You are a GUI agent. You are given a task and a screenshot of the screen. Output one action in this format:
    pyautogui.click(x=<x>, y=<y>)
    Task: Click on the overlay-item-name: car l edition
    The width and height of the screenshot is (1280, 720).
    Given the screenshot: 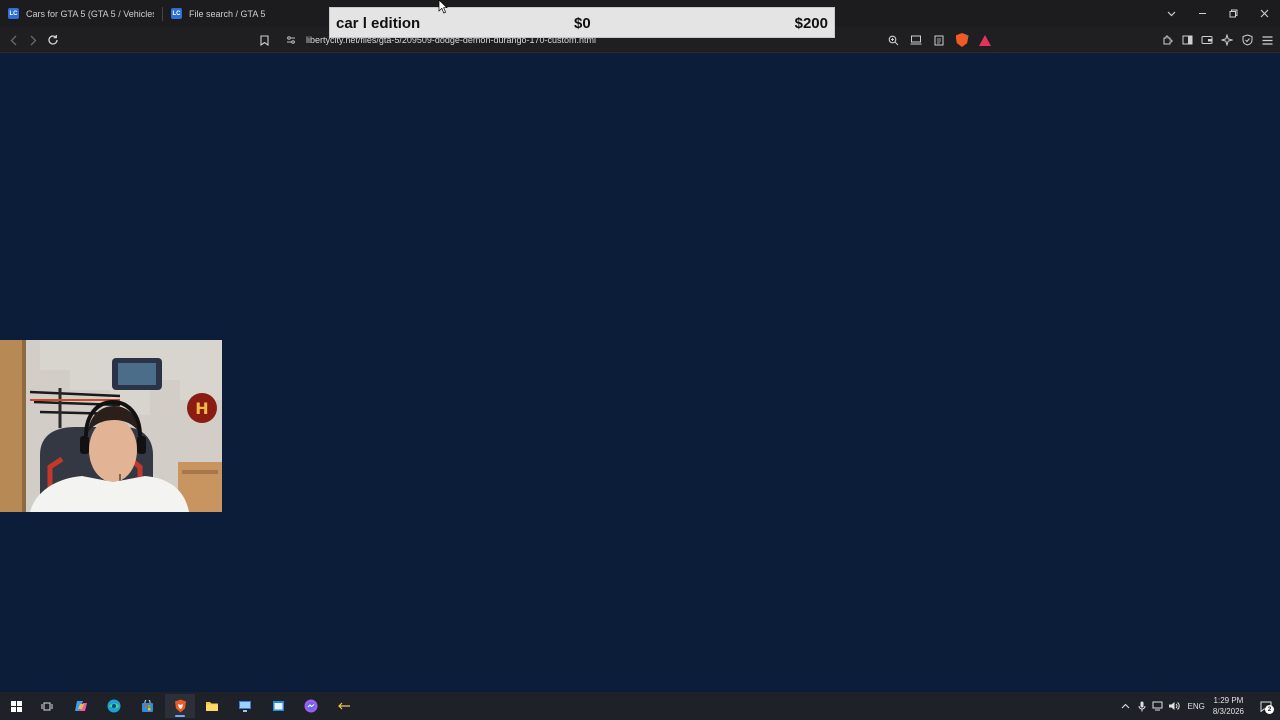 What is the action you would take?
    pyautogui.click(x=378, y=23)
    